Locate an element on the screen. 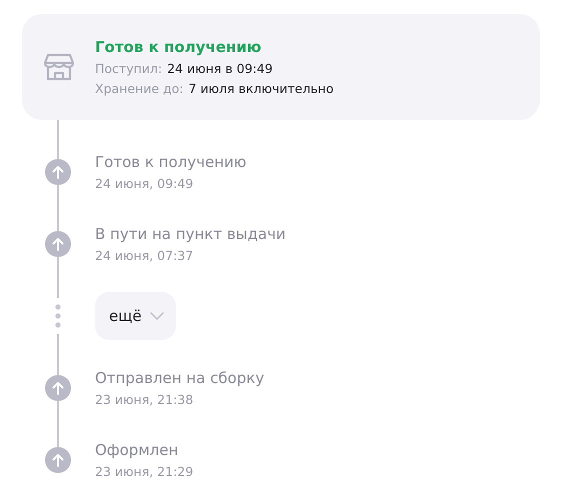 The height and width of the screenshot is (500, 562). event-time: 23 июня, 21:38 is located at coordinates (144, 399).